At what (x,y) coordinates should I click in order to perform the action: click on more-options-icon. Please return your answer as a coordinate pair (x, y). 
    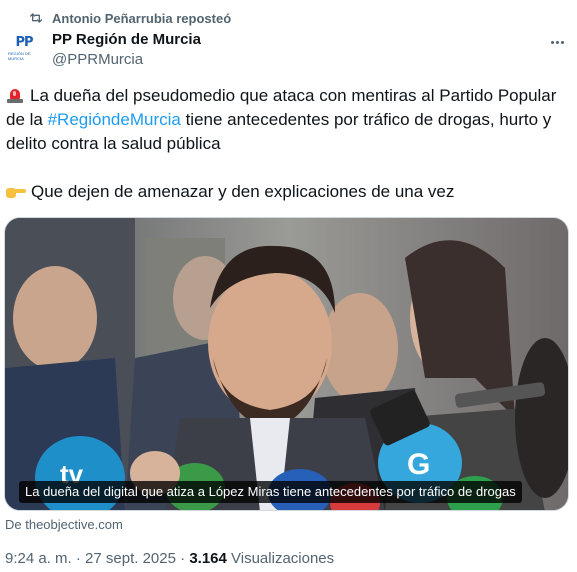
    Looking at the image, I should click on (557, 42).